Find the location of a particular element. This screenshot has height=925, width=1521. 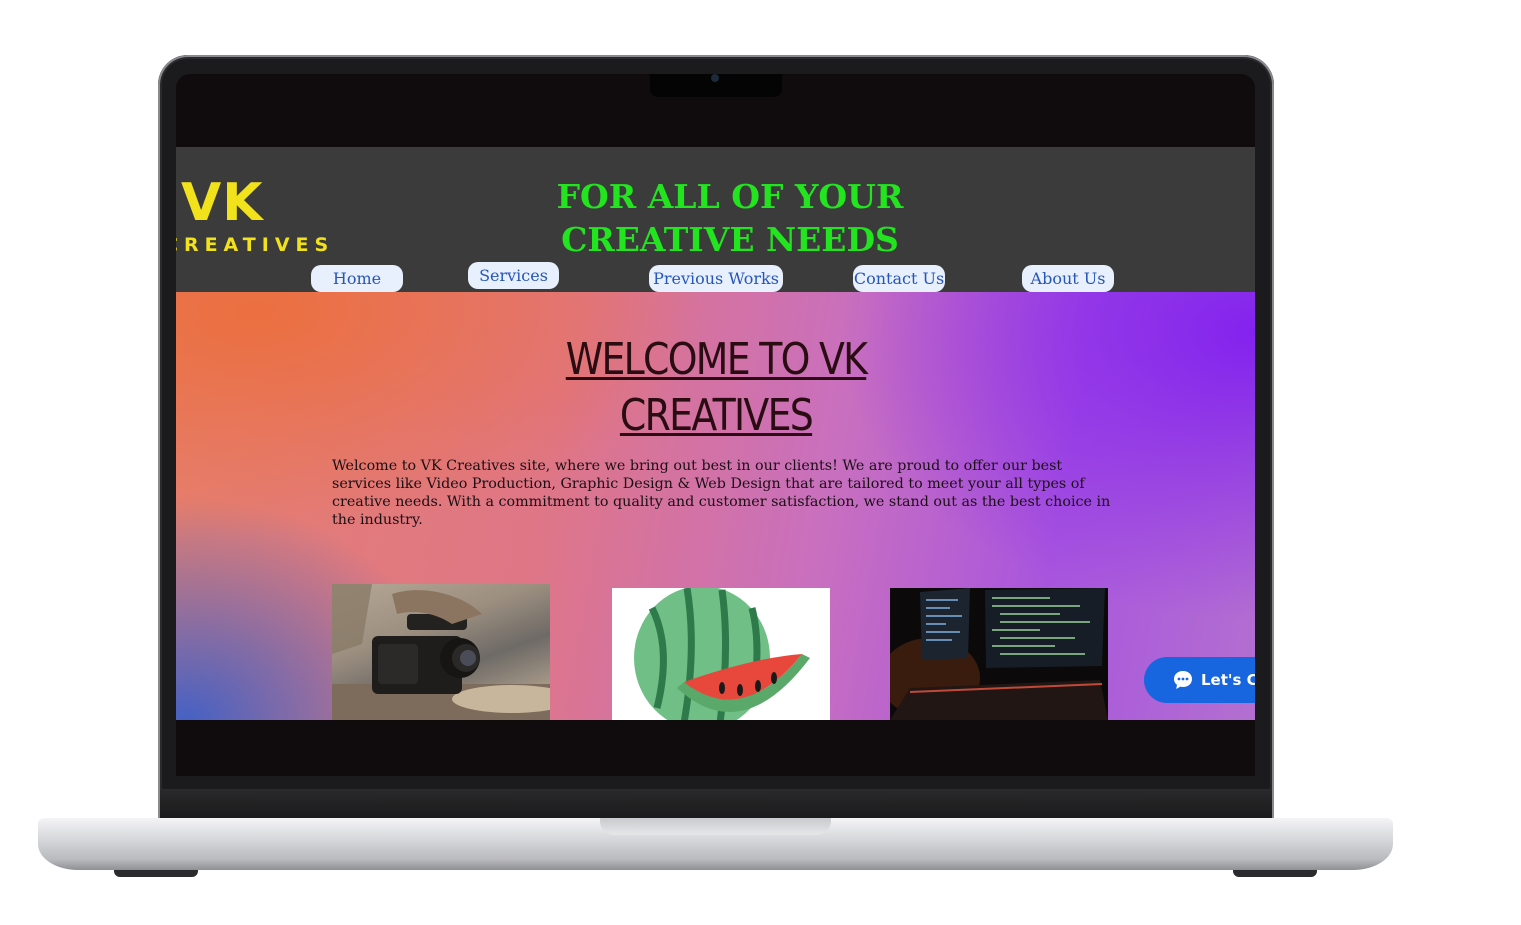

lets-chat-button: Let's Ch is located at coordinates (1199, 680).